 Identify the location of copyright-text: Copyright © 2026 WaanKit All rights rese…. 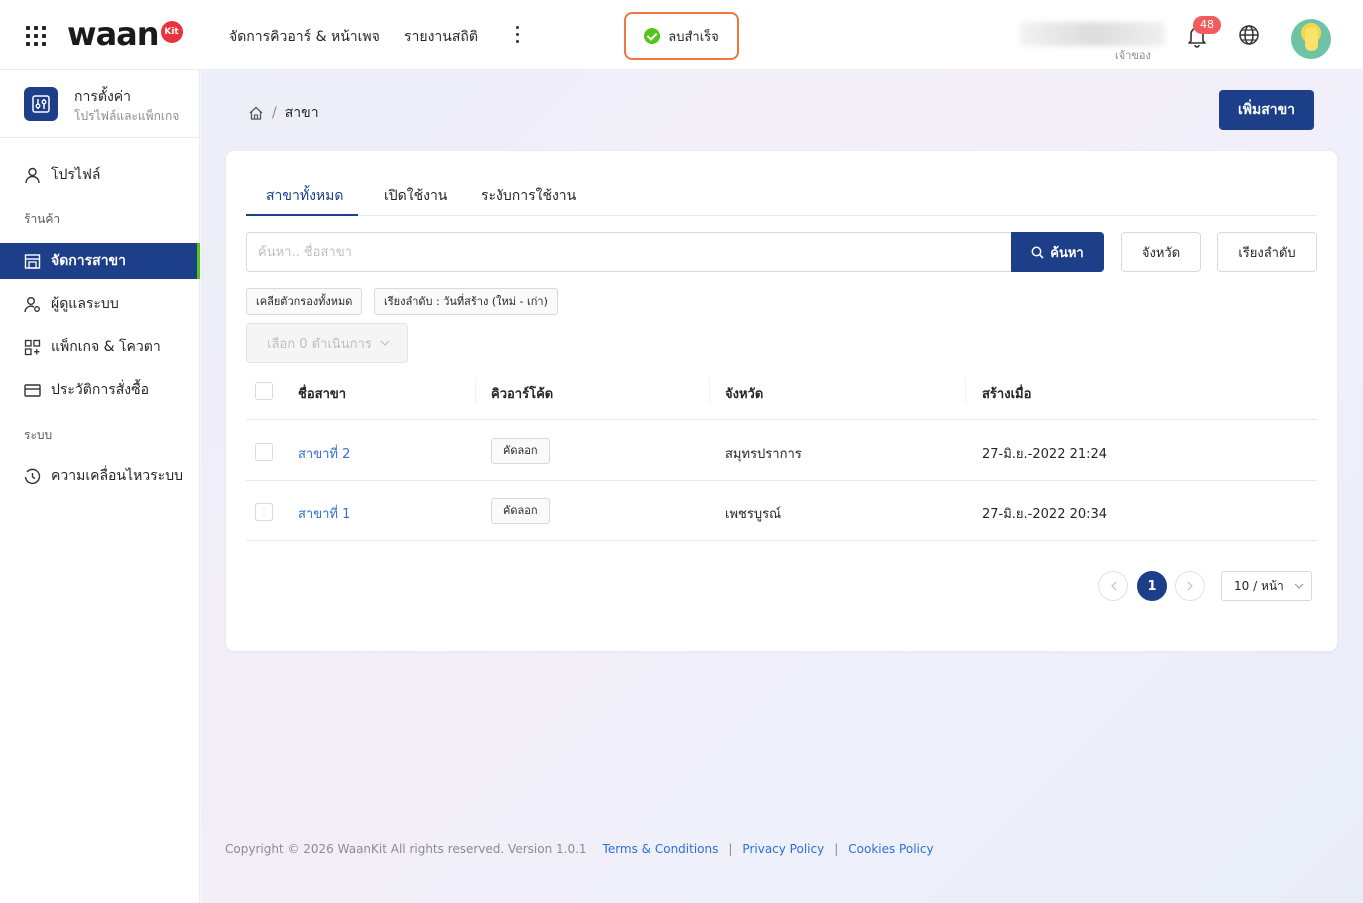
(406, 849).